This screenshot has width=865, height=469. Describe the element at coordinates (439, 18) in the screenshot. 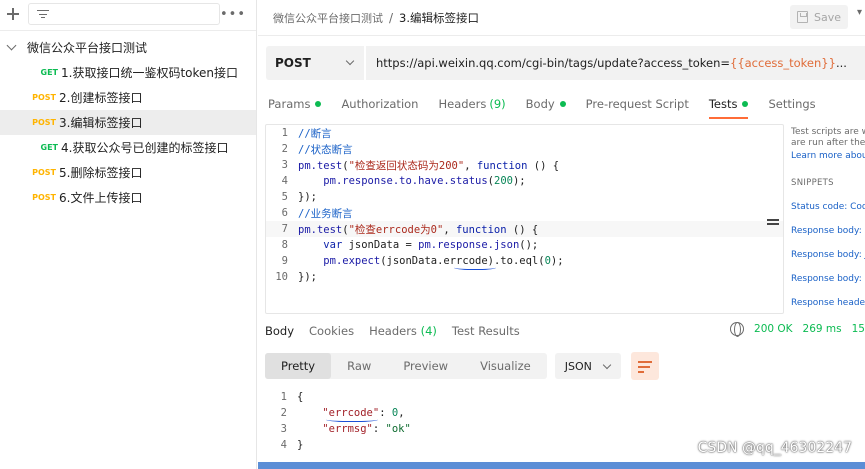

I see `breadcrumb-current: 3.编辑标签接口` at that location.